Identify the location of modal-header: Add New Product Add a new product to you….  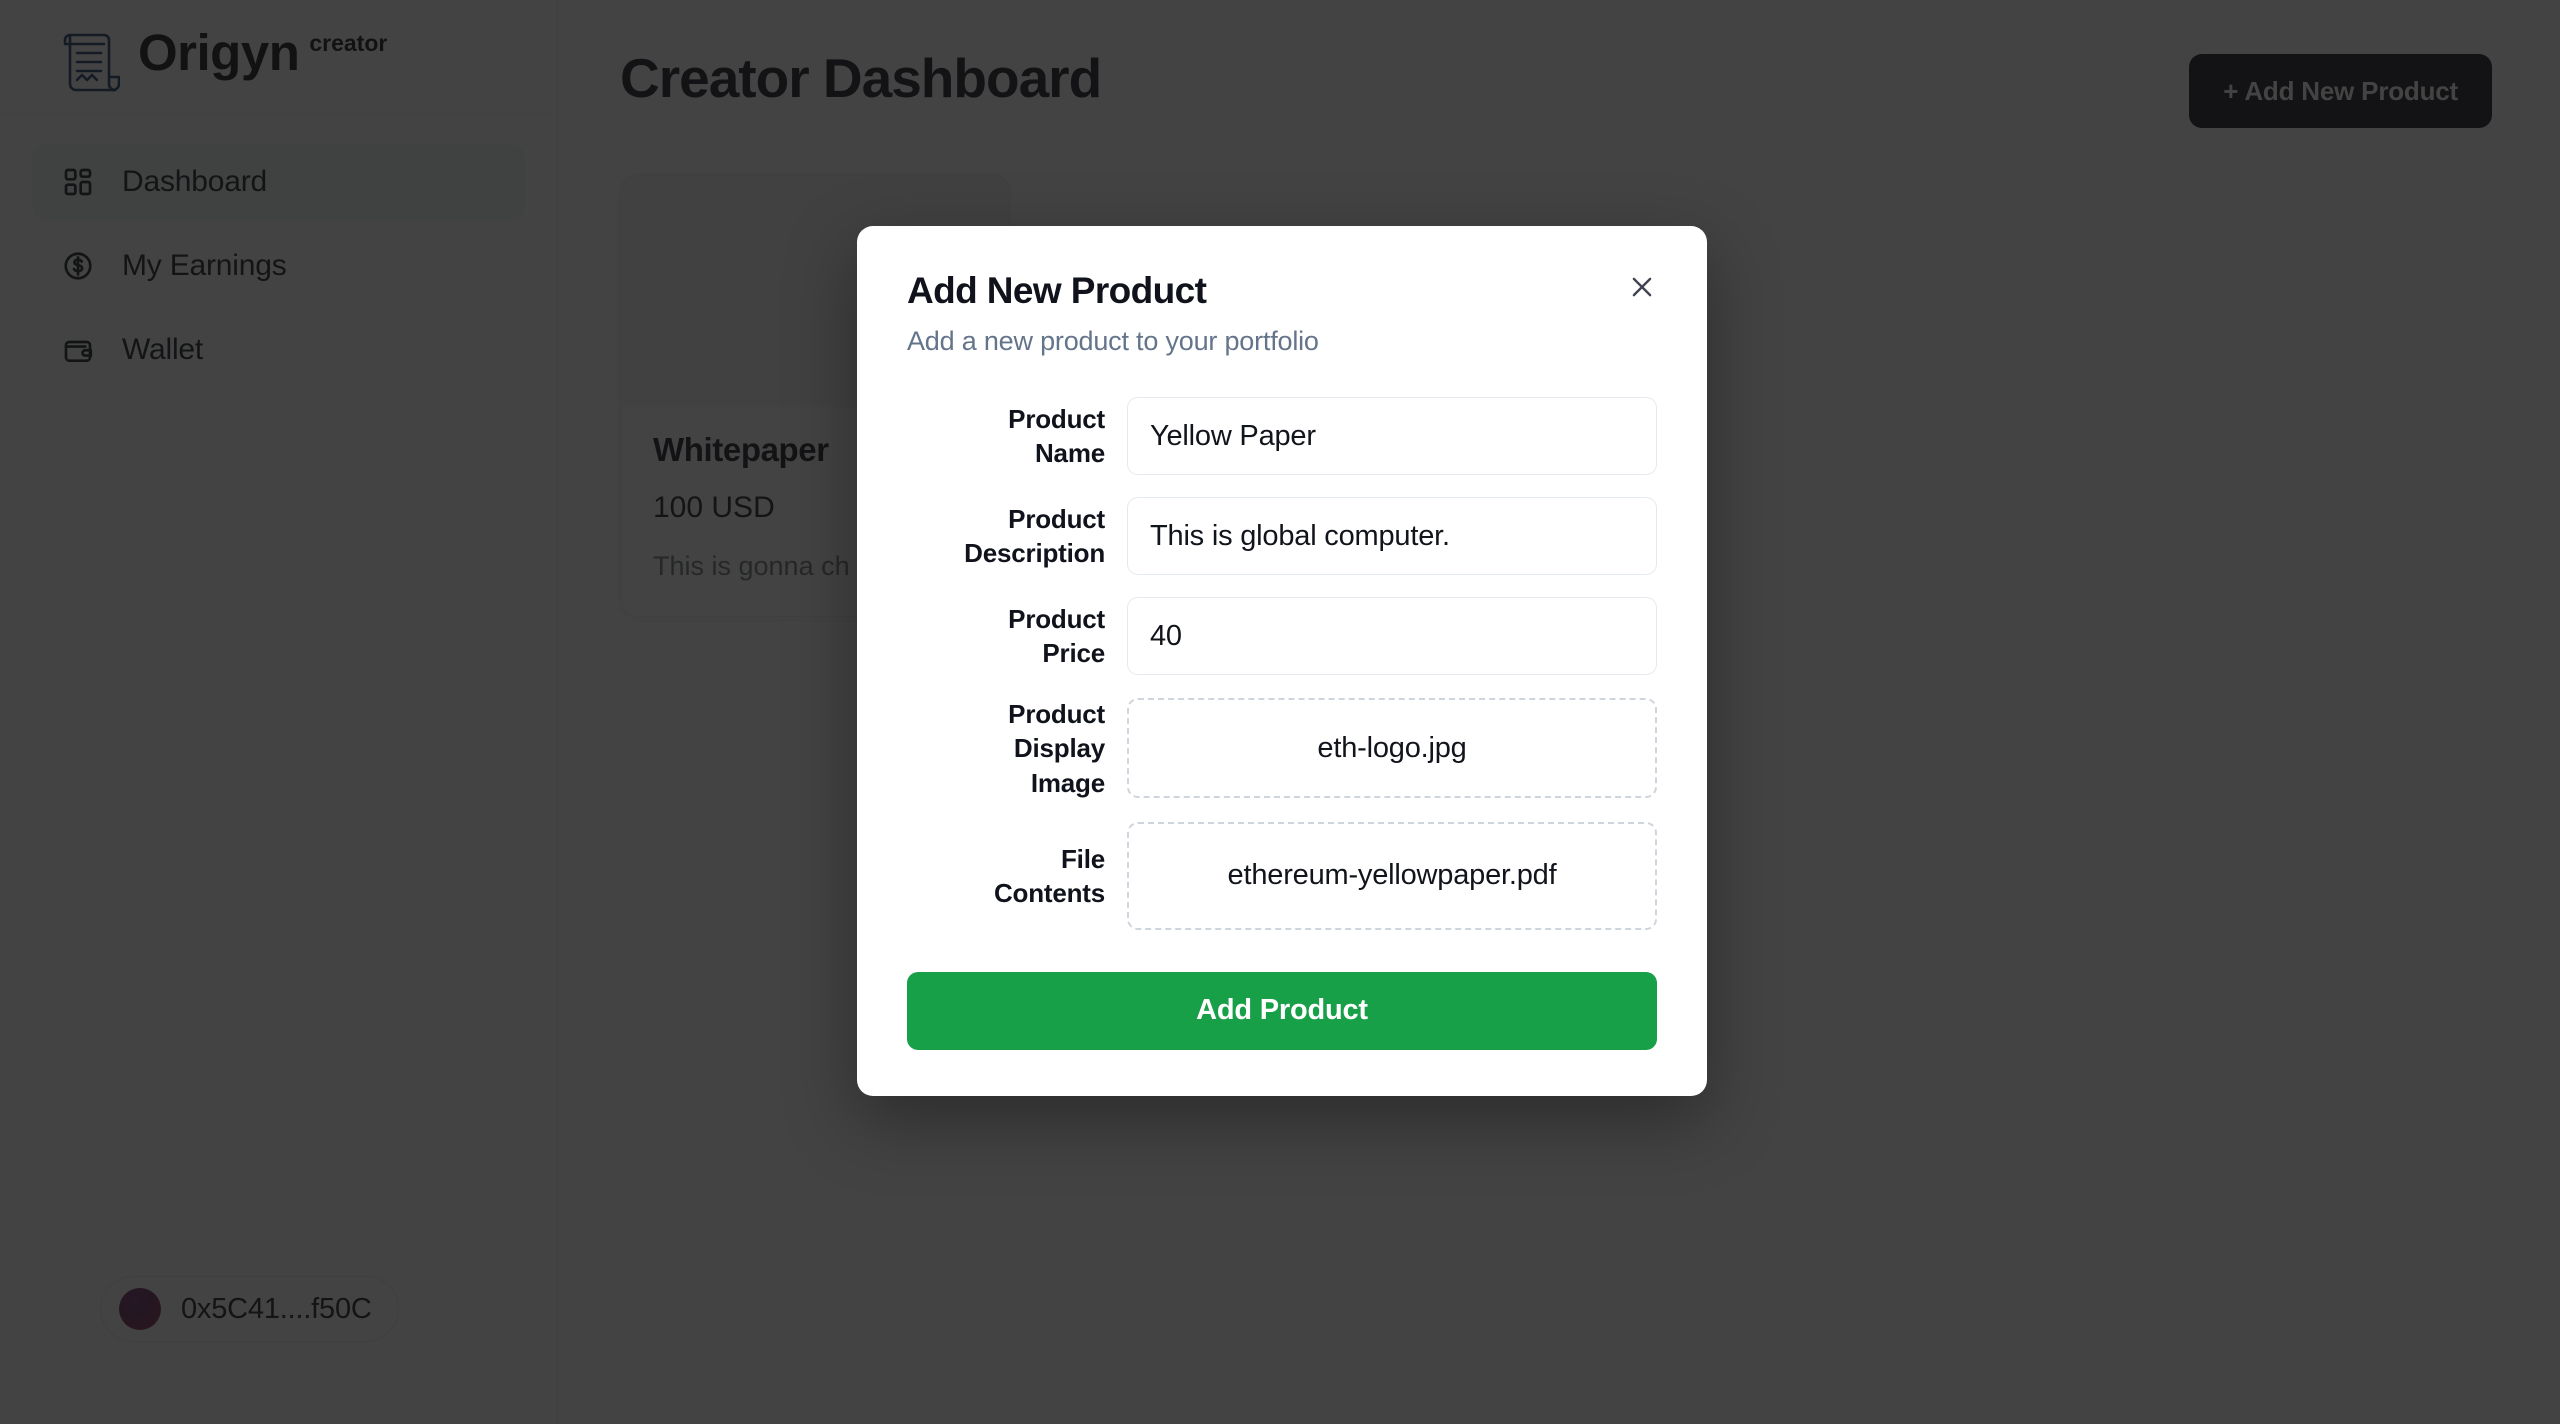
(1282, 313).